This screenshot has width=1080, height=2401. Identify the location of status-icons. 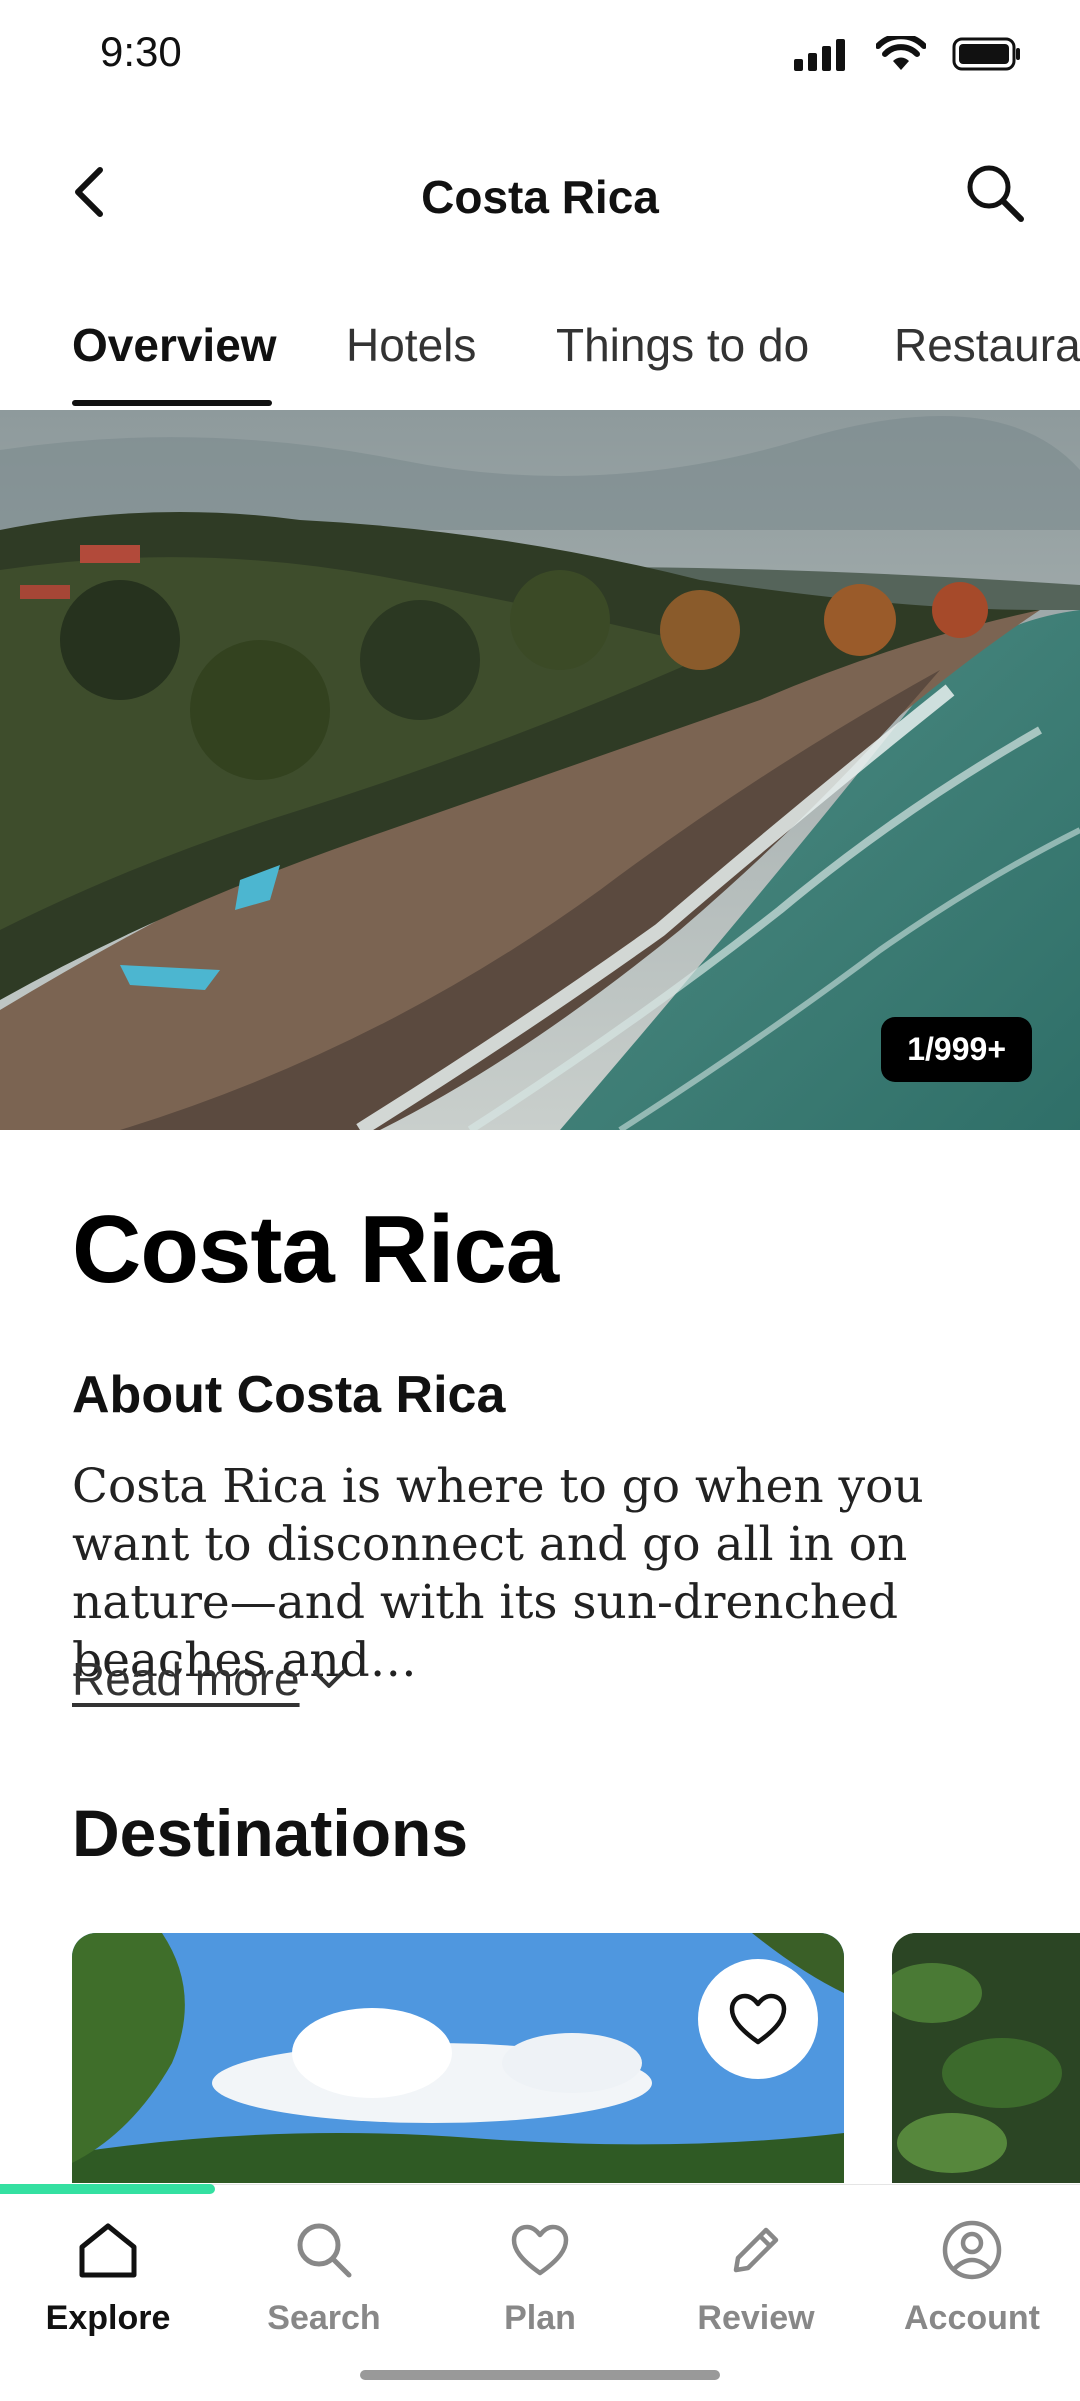
(908, 54).